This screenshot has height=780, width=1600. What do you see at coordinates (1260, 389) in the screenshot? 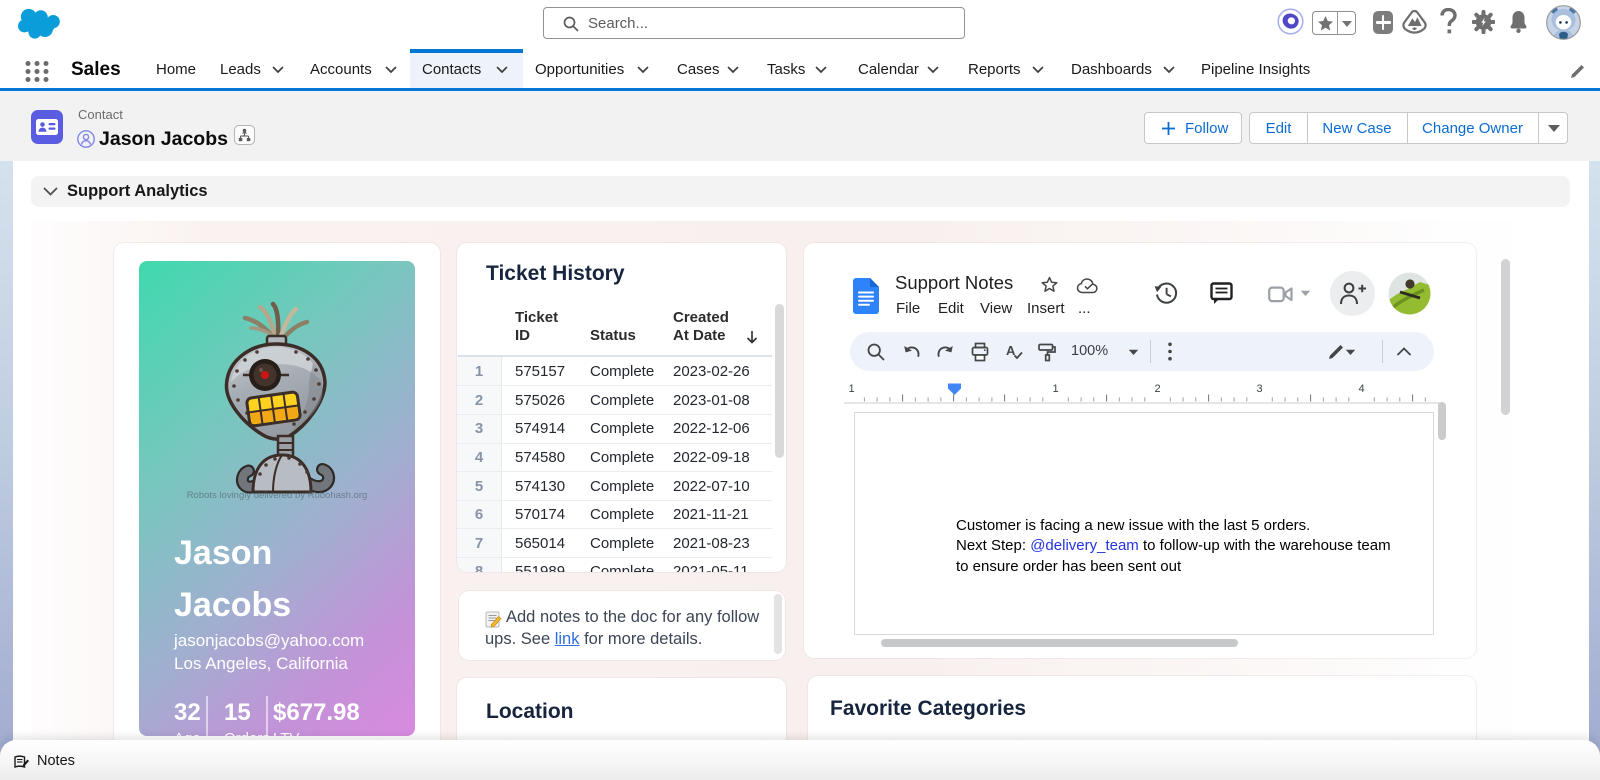
I see `svg-text: 3` at bounding box center [1260, 389].